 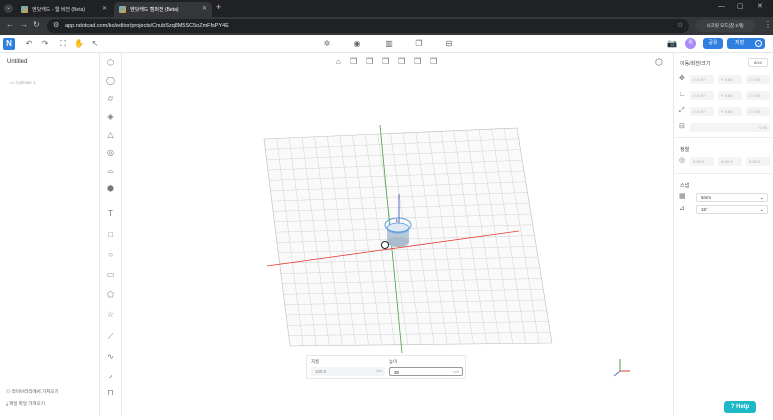 What do you see at coordinates (110, 80) in the screenshot?
I see `sphere-tool-icon: ◯` at bounding box center [110, 80].